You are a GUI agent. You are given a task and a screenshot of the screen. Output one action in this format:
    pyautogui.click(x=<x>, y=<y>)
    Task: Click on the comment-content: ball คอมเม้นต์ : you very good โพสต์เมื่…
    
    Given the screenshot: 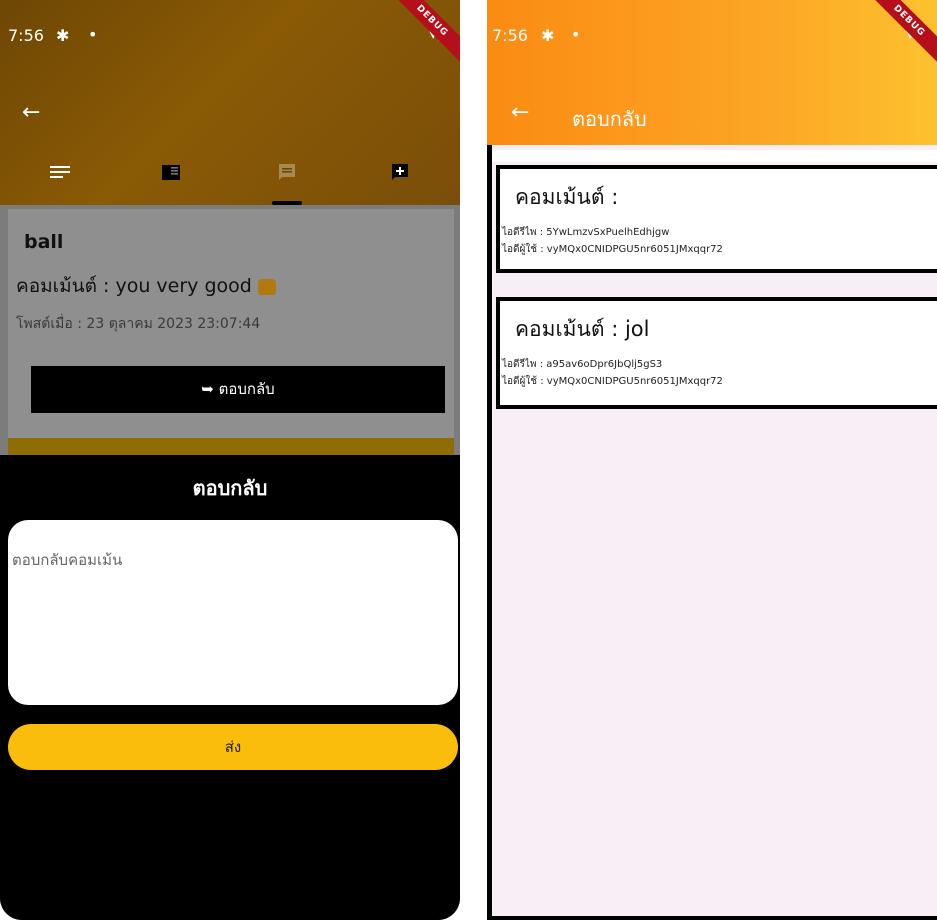 What is the action you would take?
    pyautogui.click(x=230, y=330)
    